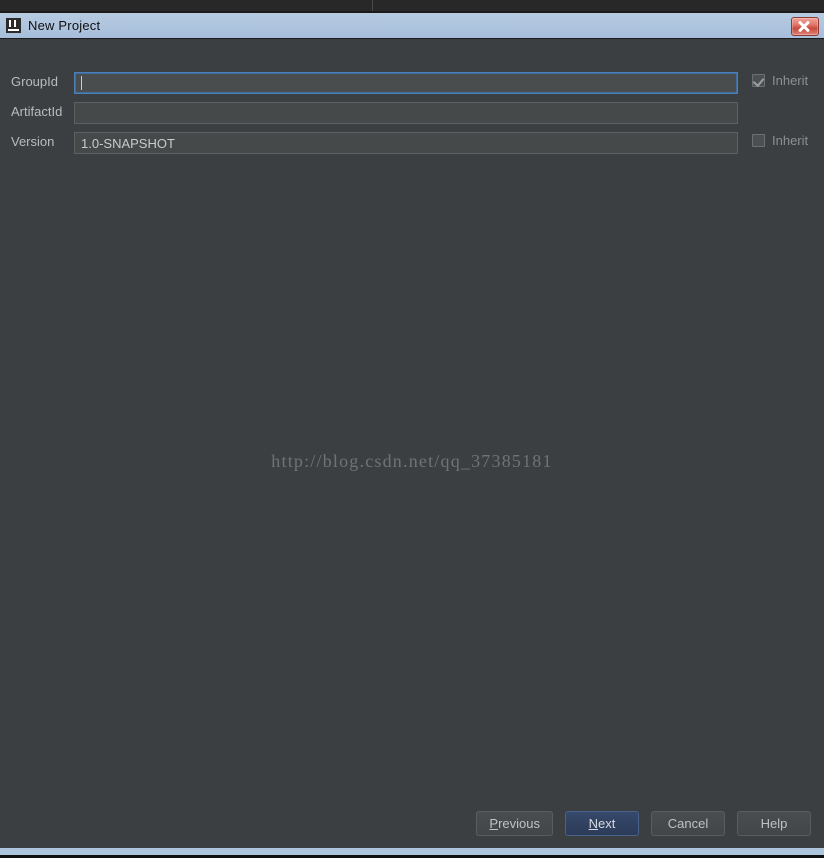  I want to click on watermark-text: http://blog.csdn.net/qq_37385181, so click(412, 461).